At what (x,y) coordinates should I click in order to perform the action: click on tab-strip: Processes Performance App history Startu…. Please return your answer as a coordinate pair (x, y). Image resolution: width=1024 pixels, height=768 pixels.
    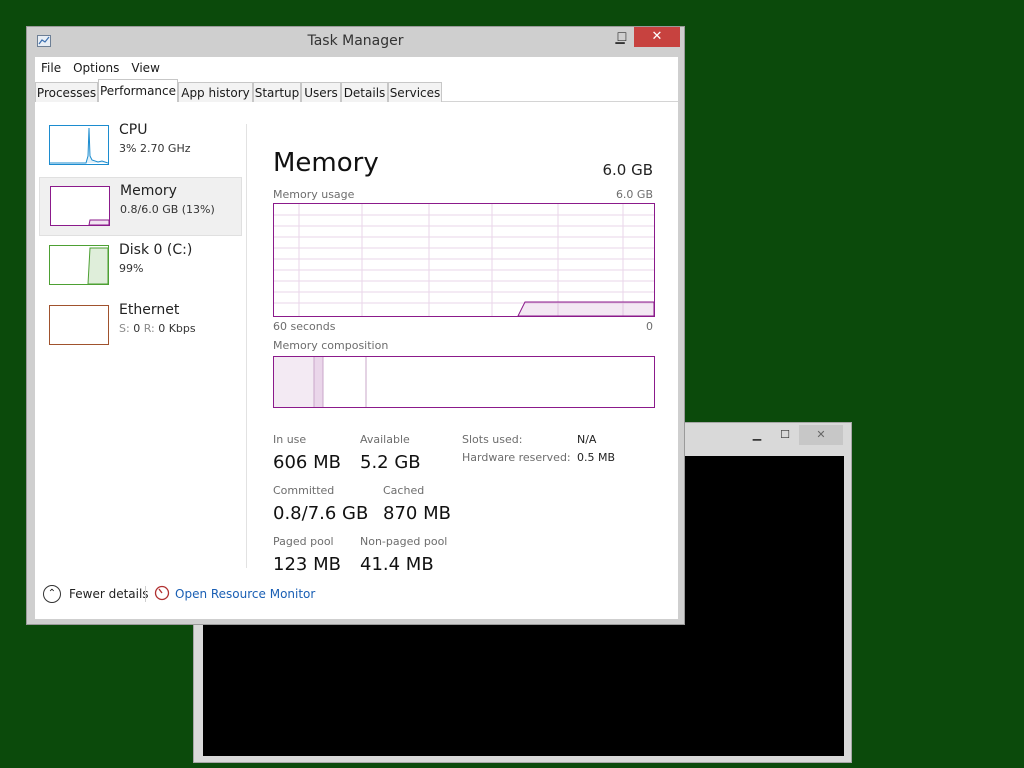
    Looking at the image, I should click on (356, 91).